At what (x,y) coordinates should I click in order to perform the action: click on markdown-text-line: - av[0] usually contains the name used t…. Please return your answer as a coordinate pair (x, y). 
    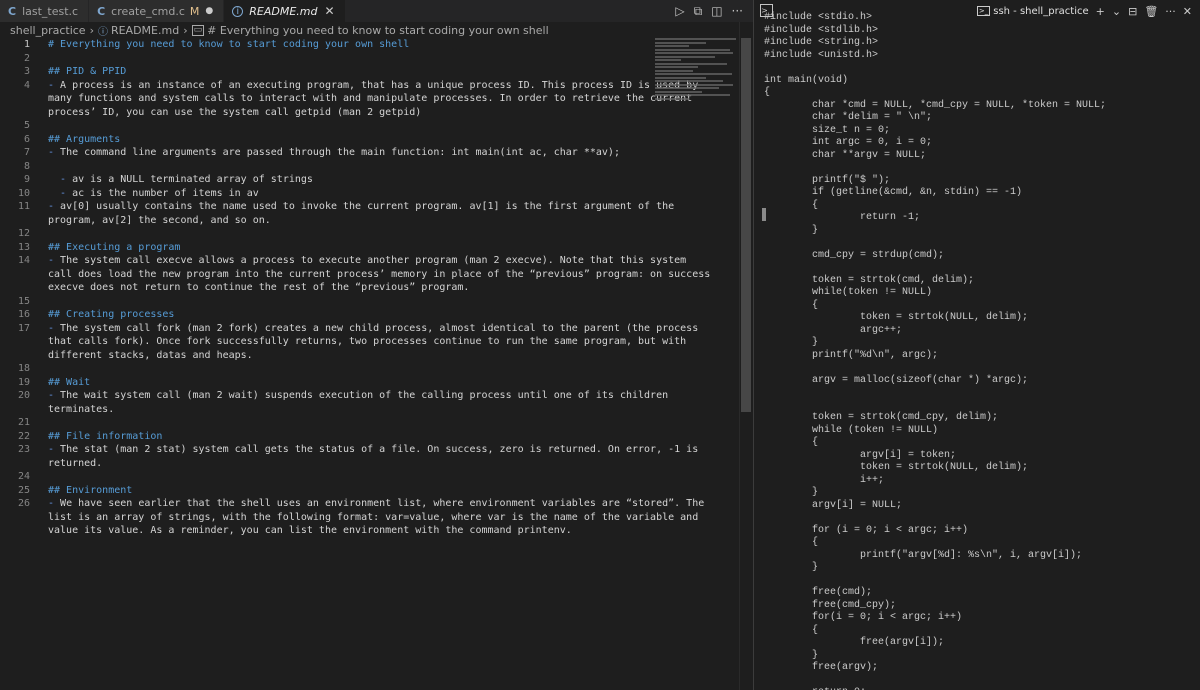
    Looking at the image, I should click on (361, 206).